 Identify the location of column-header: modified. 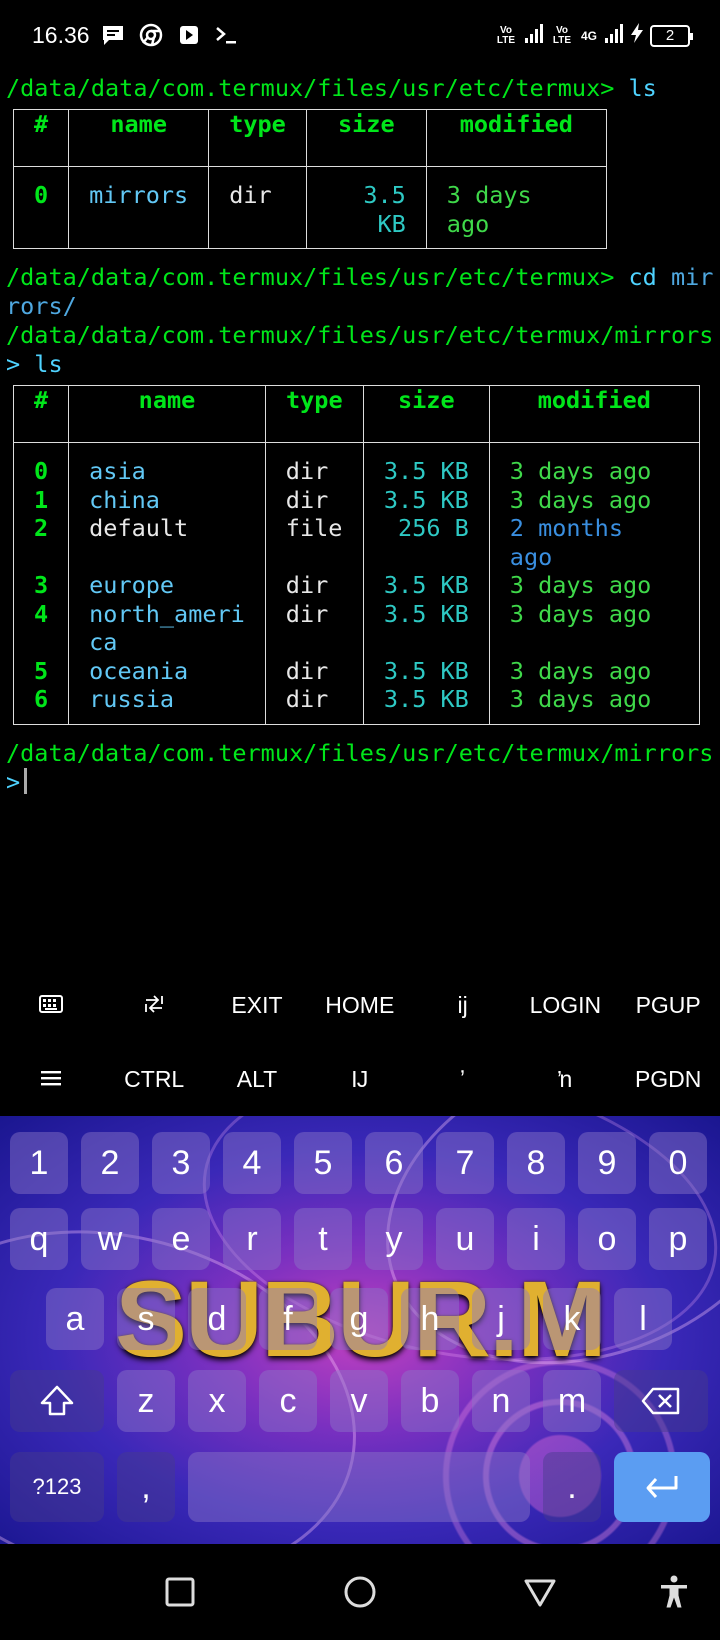
(516, 138).